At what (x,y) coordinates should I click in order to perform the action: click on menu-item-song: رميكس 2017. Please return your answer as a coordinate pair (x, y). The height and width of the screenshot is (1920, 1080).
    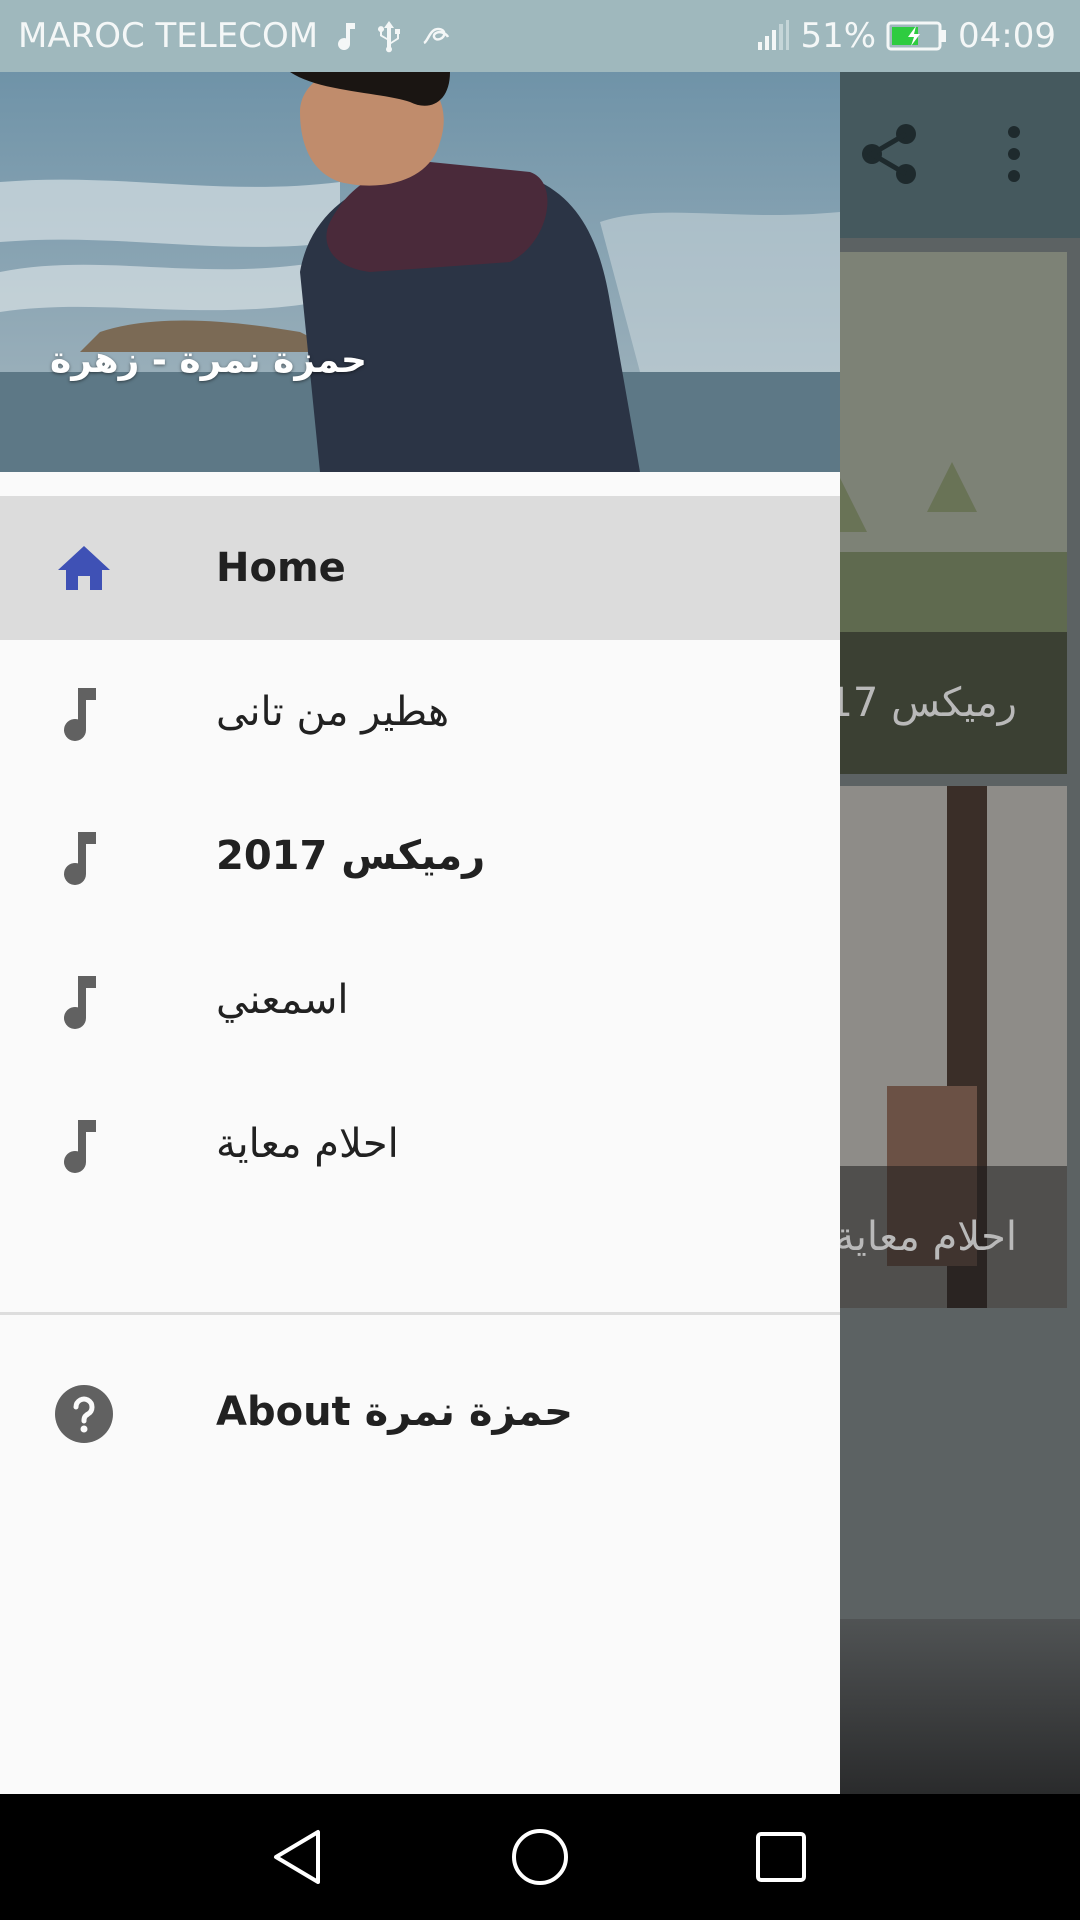
    Looking at the image, I should click on (420, 856).